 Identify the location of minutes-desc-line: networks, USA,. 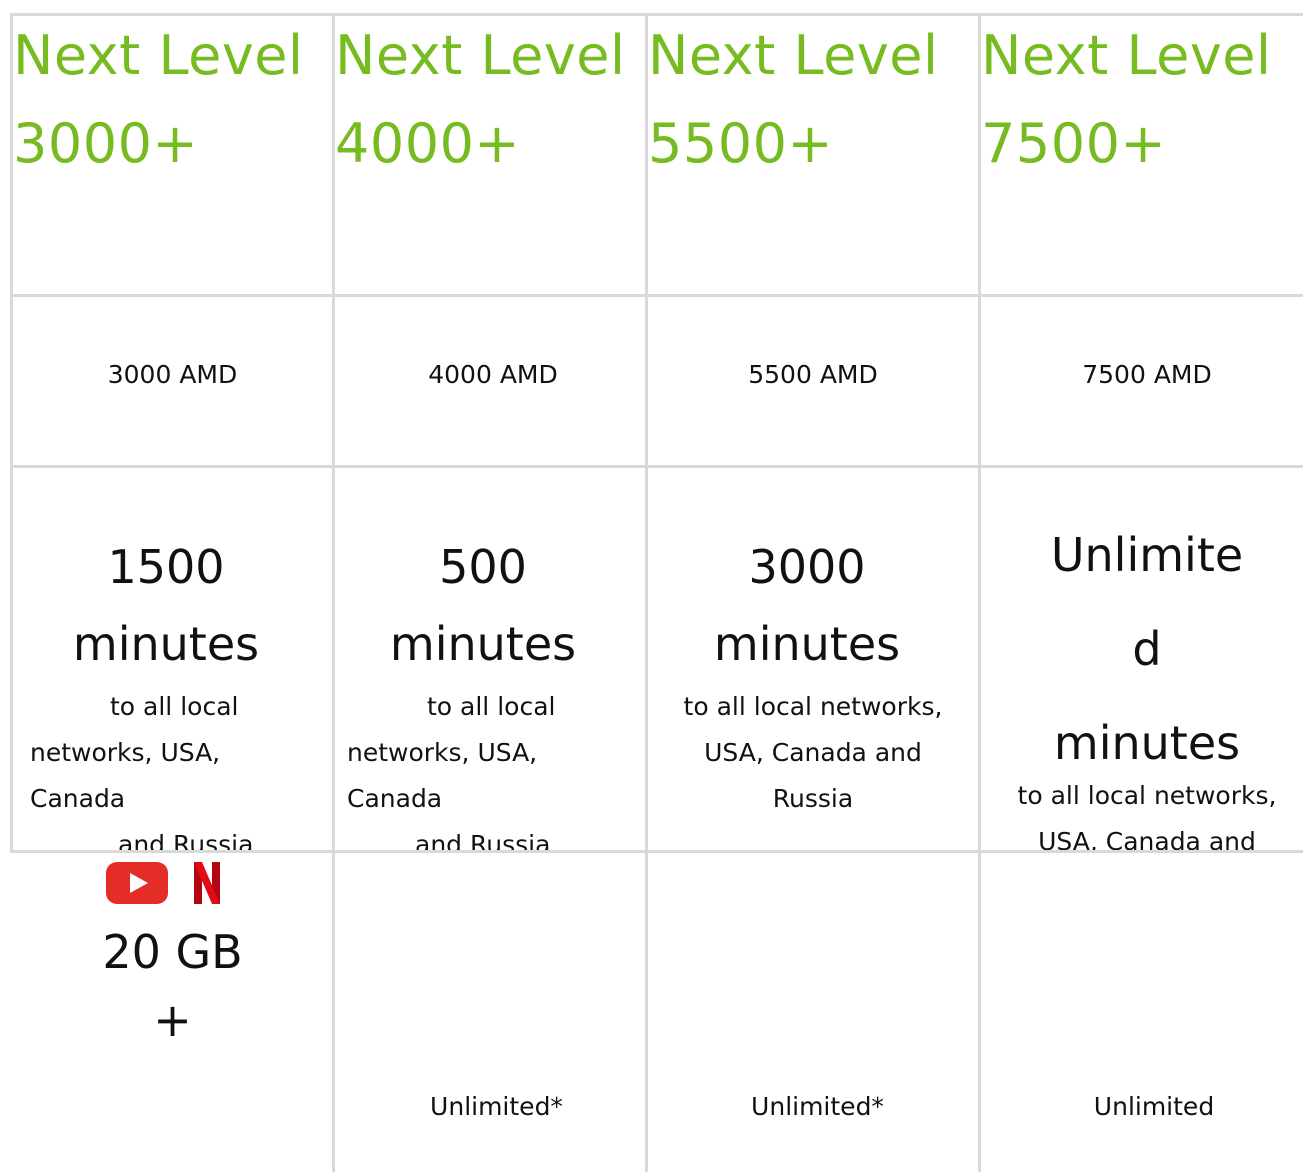
(125, 752).